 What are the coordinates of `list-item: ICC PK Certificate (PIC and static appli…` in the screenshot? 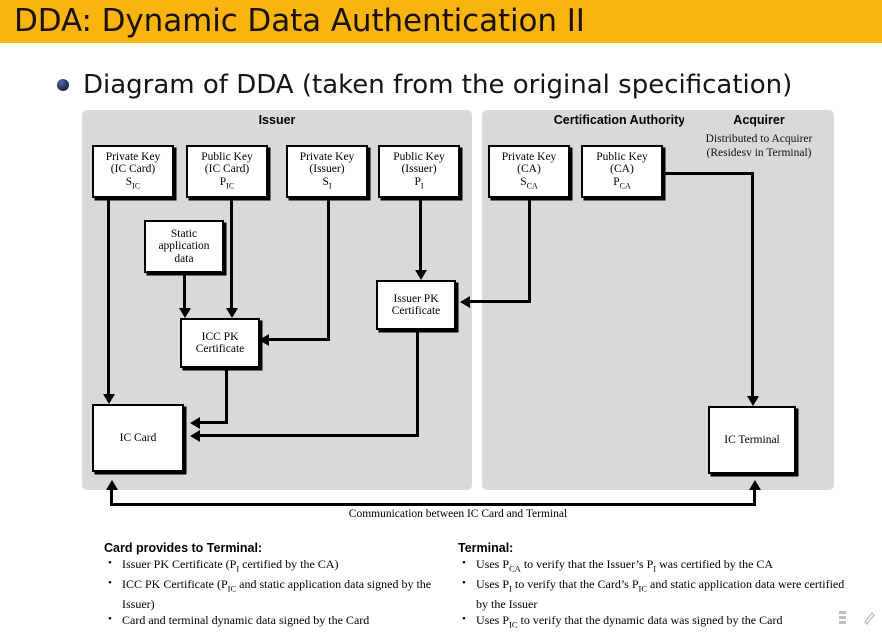 It's located at (279, 593).